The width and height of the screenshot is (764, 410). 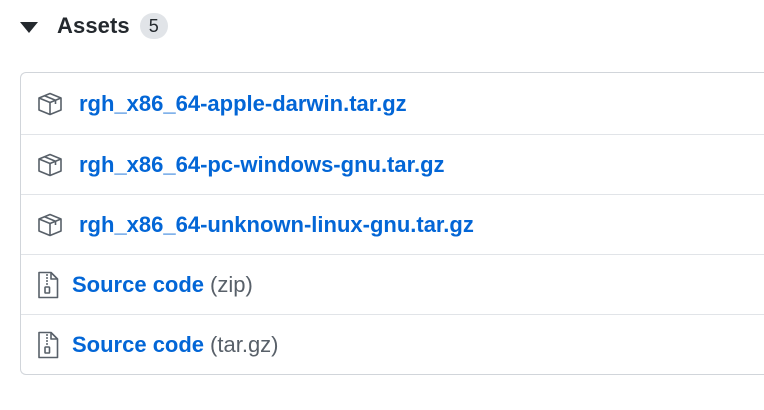 I want to click on asset-download-link: rgh_x86_64-apple-darwin.tar.gz, so click(x=243, y=104).